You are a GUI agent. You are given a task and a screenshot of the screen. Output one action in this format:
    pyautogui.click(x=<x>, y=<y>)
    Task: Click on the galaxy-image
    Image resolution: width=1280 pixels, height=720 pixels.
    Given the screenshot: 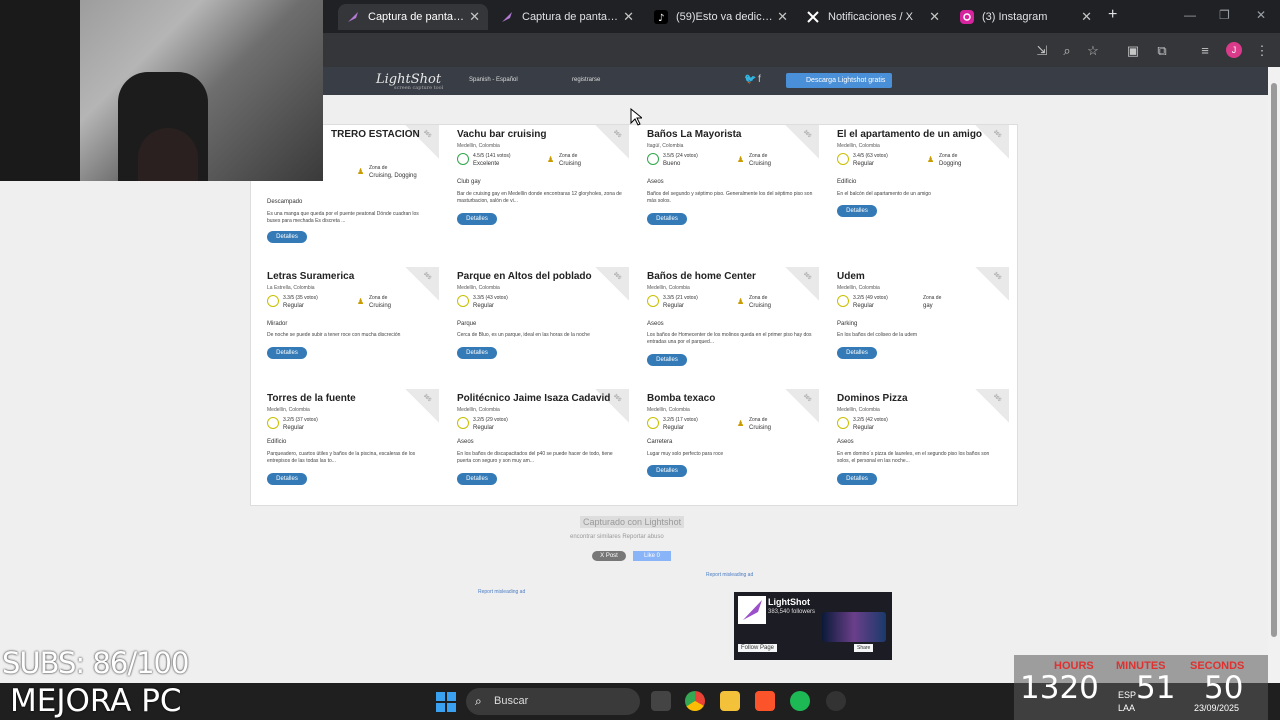 What is the action you would take?
    pyautogui.click(x=854, y=627)
    